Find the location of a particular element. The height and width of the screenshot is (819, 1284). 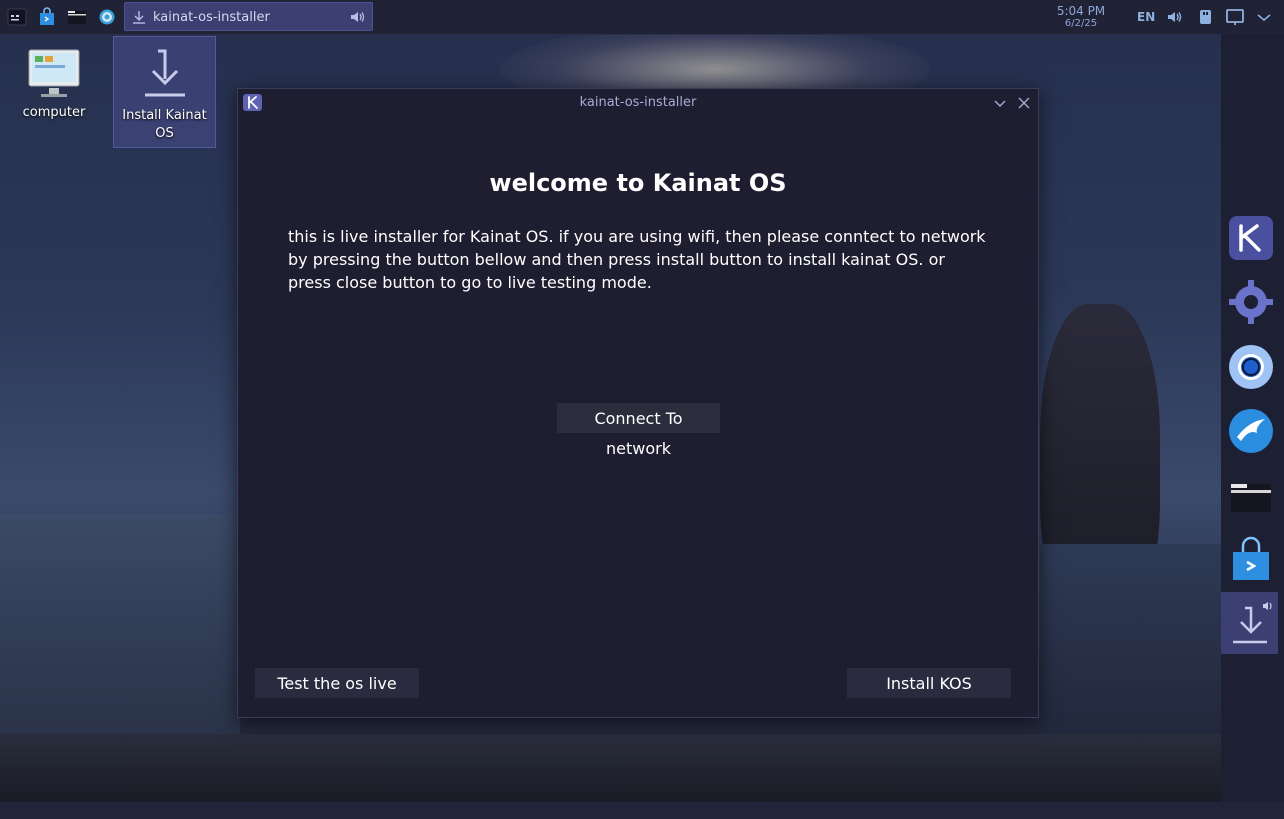

chromium-icon is located at coordinates (1251, 367).